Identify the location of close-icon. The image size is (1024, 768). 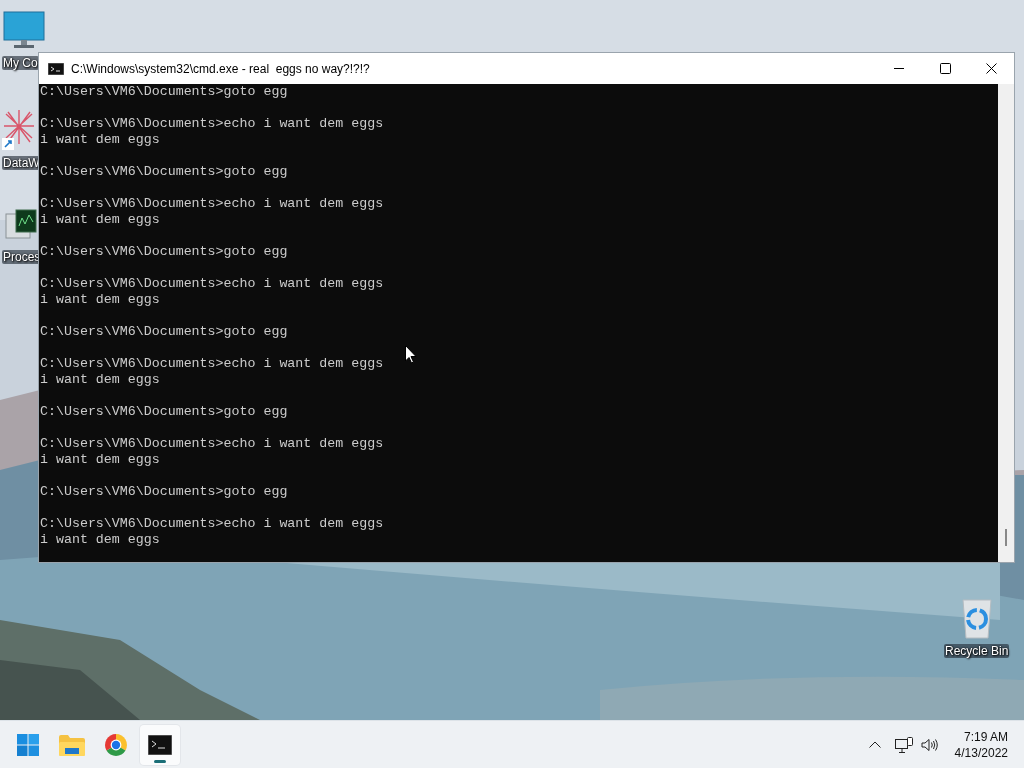
(991, 68).